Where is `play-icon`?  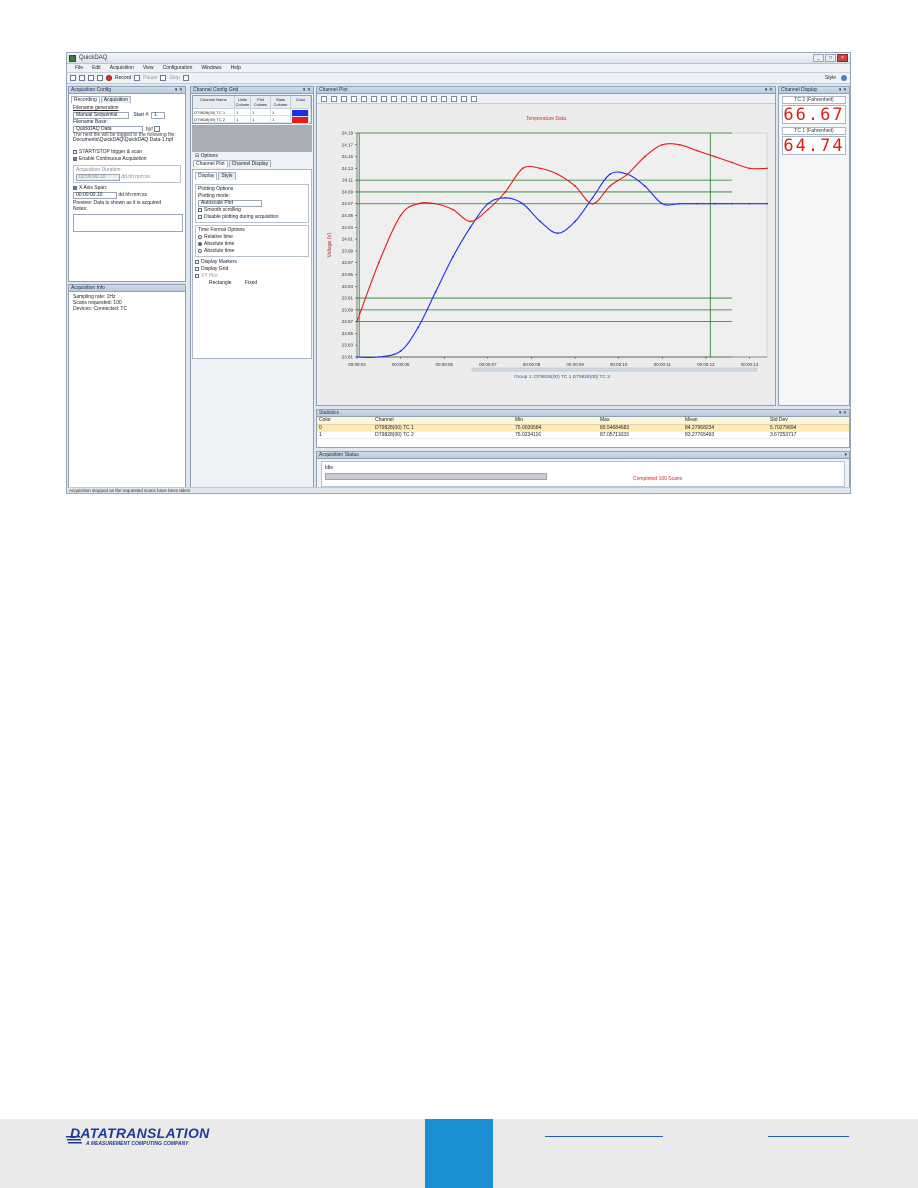 play-icon is located at coordinates (324, 98).